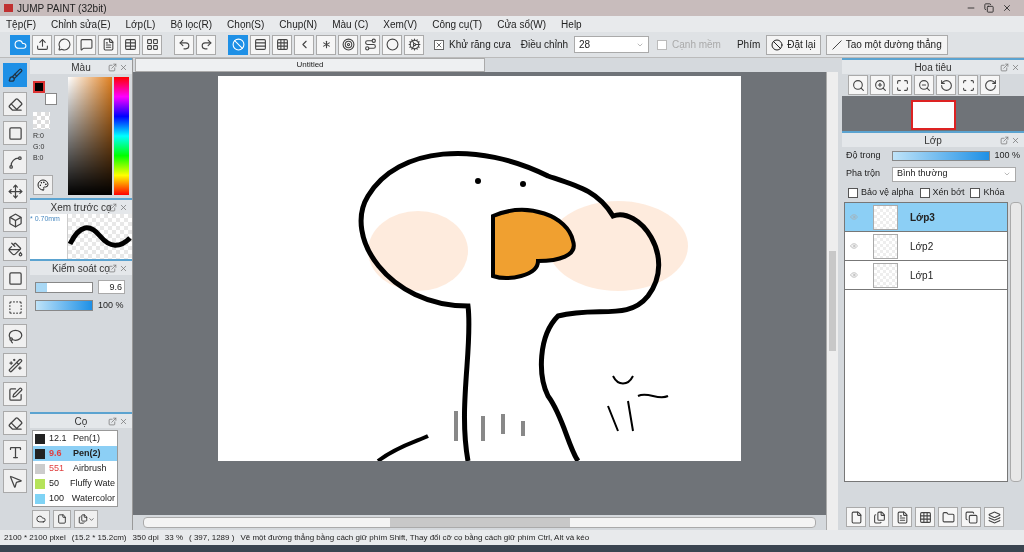 The width and height of the screenshot is (1024, 552). I want to click on straight-line-button: Tao một đường thẳng, so click(886, 44).